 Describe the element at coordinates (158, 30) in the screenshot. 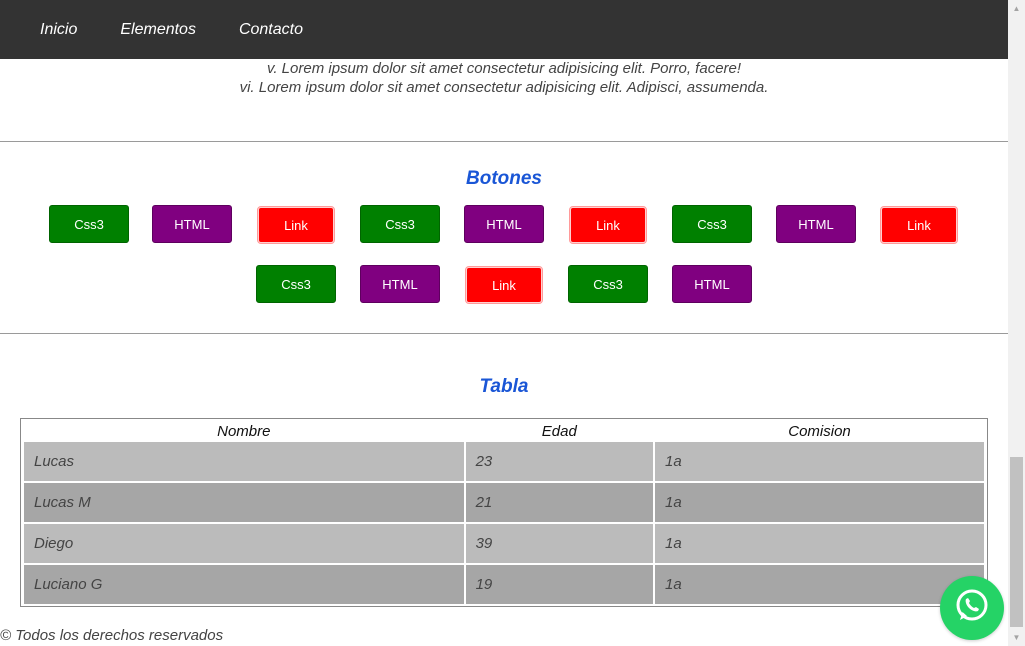

I see `nav-link-elementos: Elementos` at that location.